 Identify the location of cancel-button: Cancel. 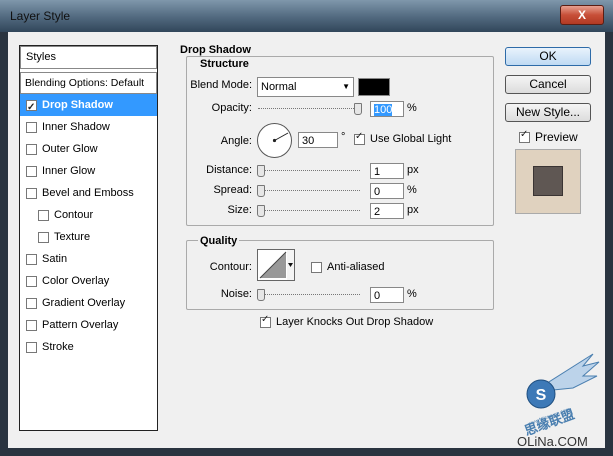
(548, 84).